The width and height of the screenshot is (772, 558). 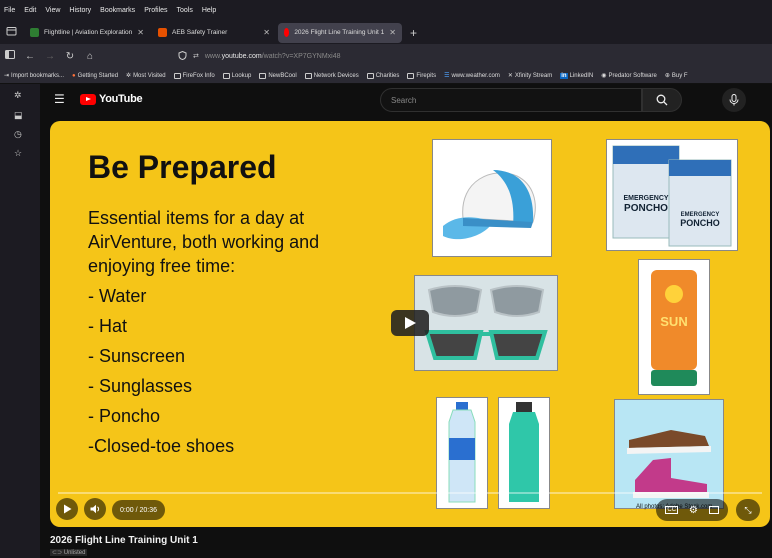 I want to click on big-play-button, so click(x=410, y=323).